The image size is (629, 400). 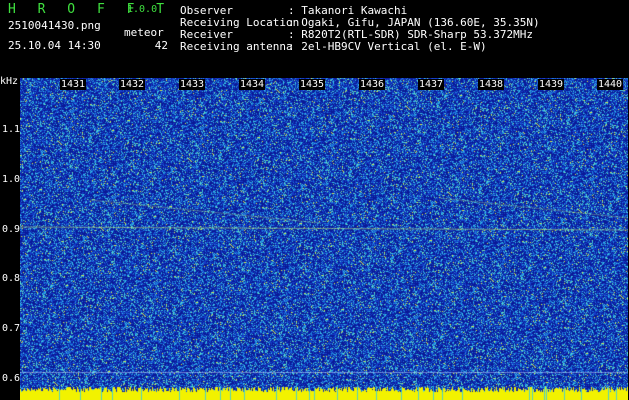 What do you see at coordinates (73, 84) in the screenshot?
I see `x-tick-label: 1431` at bounding box center [73, 84].